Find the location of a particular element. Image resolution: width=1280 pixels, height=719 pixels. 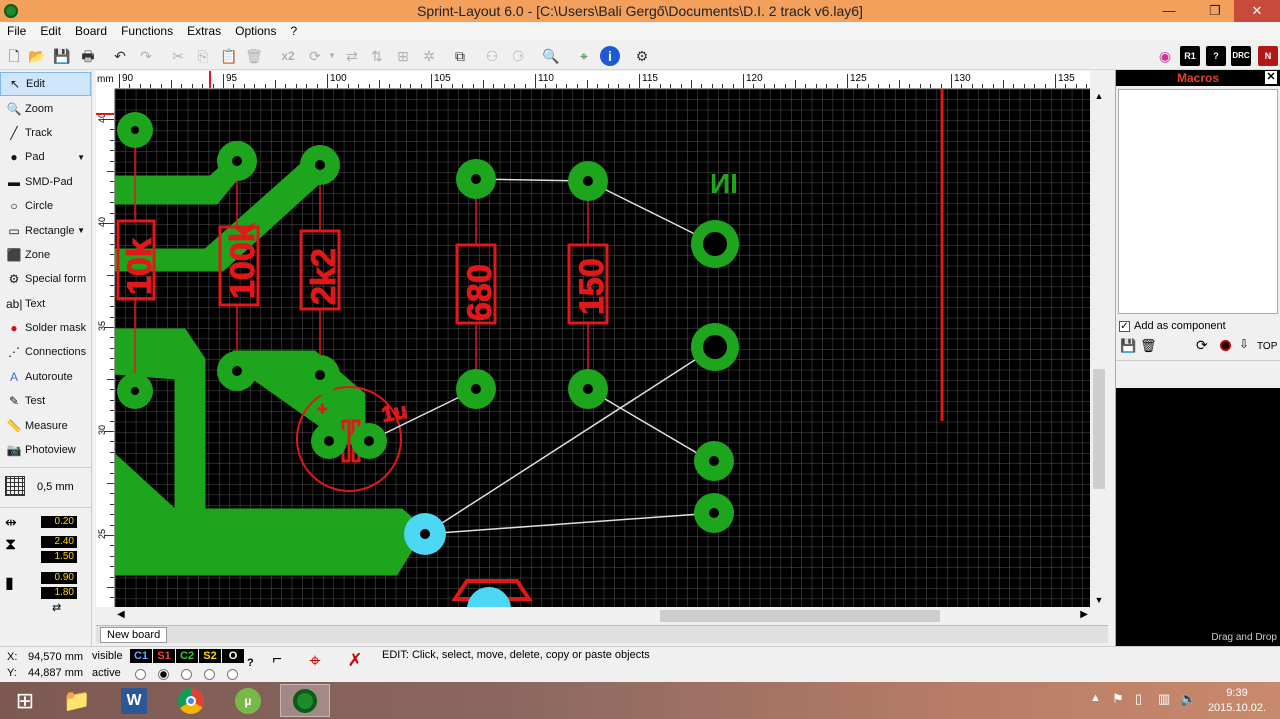

layer-help: ? is located at coordinates (250, 663).